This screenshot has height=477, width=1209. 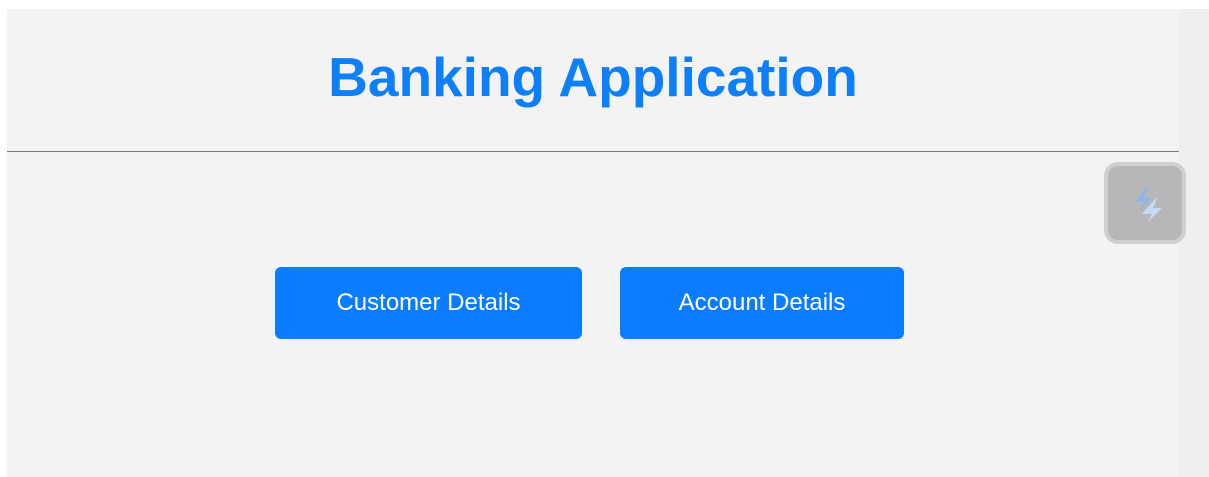 What do you see at coordinates (428, 303) in the screenshot?
I see `customer-details-button: Customer Details` at bounding box center [428, 303].